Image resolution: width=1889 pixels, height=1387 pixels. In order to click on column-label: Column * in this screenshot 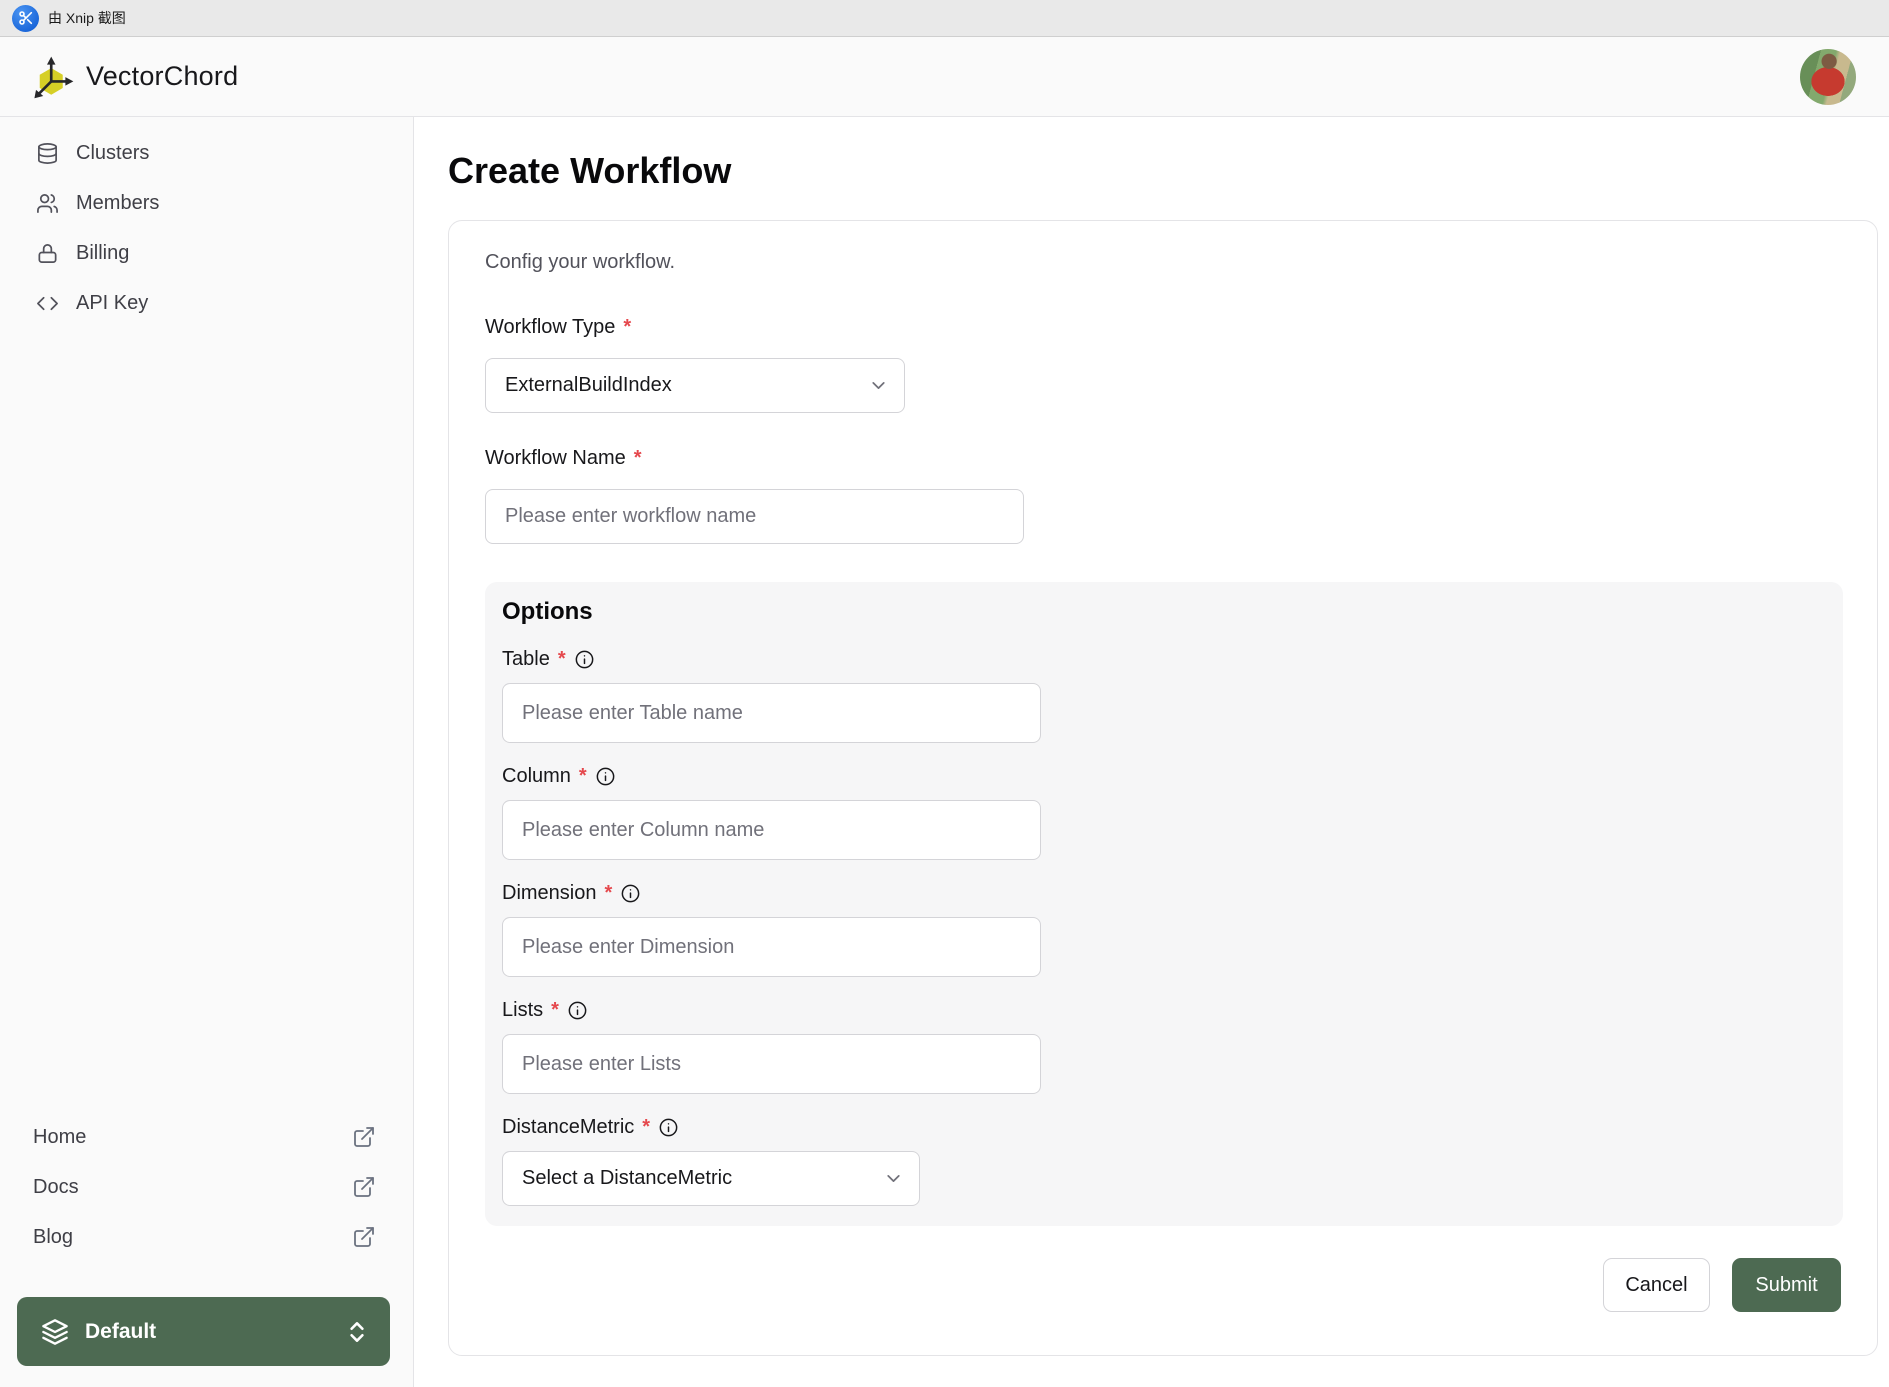, I will do `click(1164, 776)`.